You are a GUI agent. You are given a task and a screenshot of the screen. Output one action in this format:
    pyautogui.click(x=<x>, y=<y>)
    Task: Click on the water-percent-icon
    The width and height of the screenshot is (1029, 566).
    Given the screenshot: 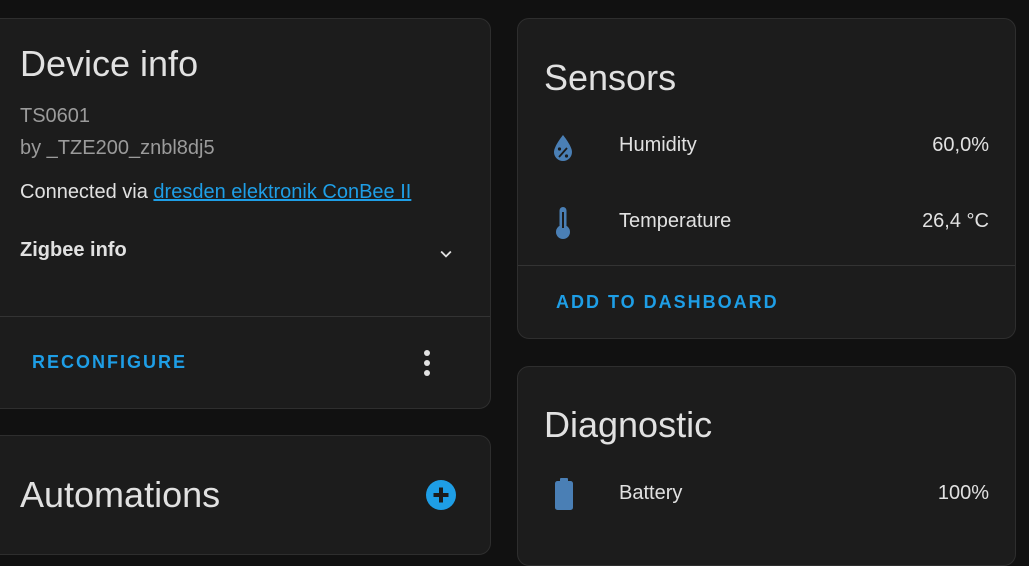 What is the action you would take?
    pyautogui.click(x=563, y=148)
    